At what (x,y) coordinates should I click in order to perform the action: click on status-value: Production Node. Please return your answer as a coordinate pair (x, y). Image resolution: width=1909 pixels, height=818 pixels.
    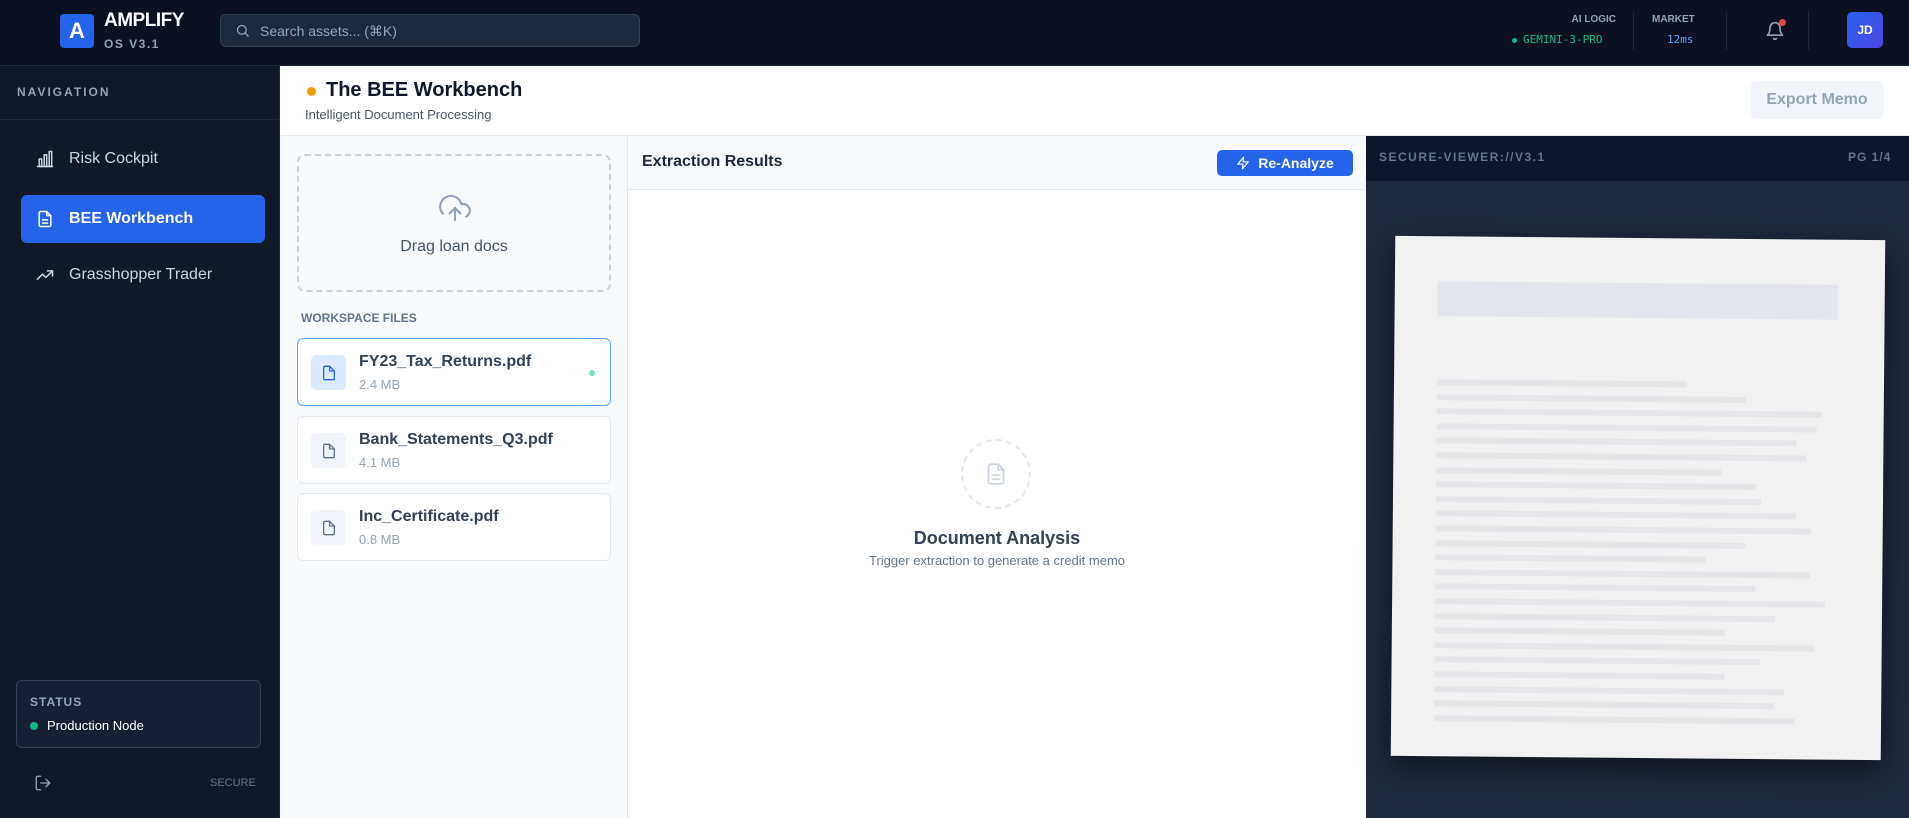
    Looking at the image, I should click on (87, 725).